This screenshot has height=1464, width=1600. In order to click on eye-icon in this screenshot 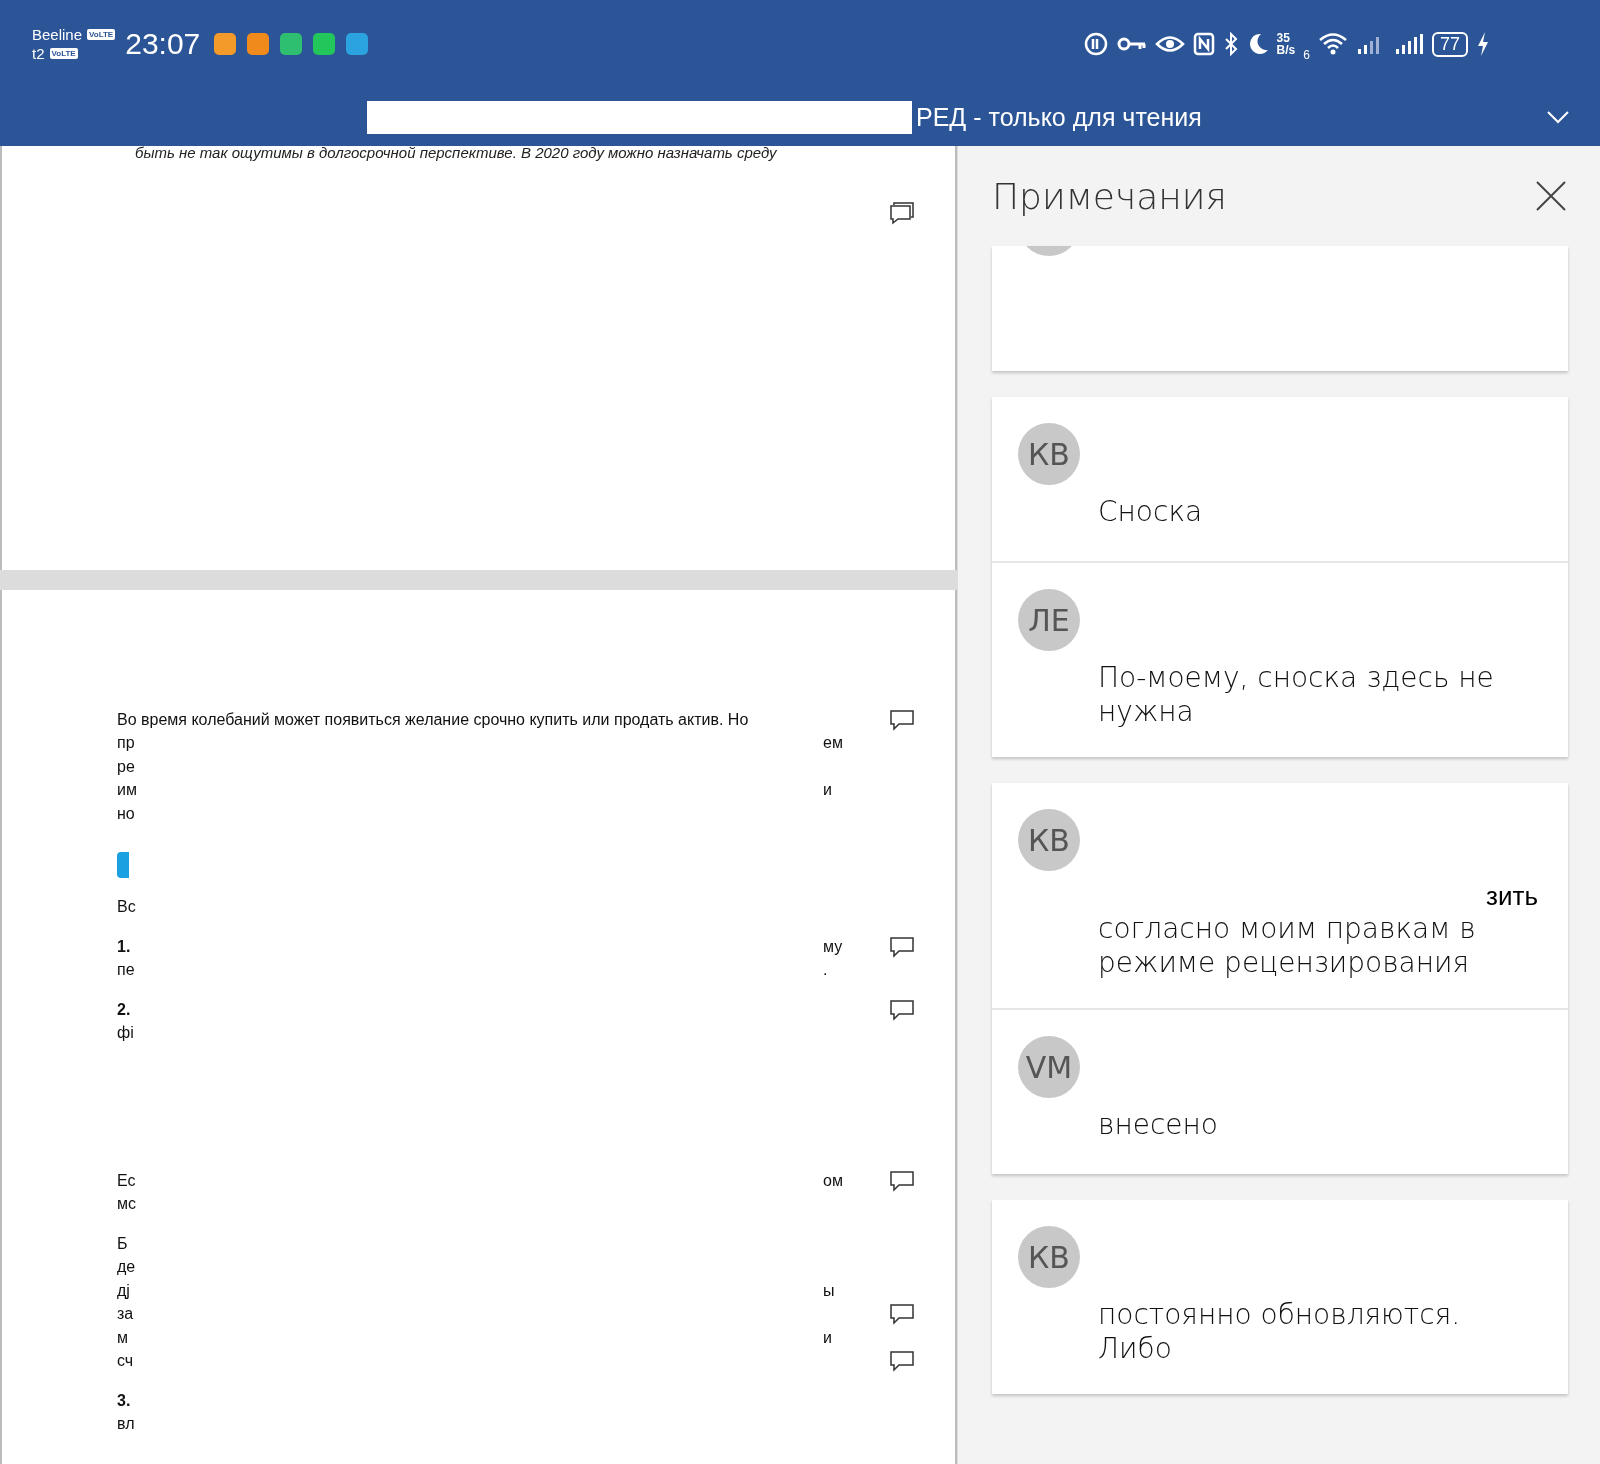, I will do `click(1169, 44)`.